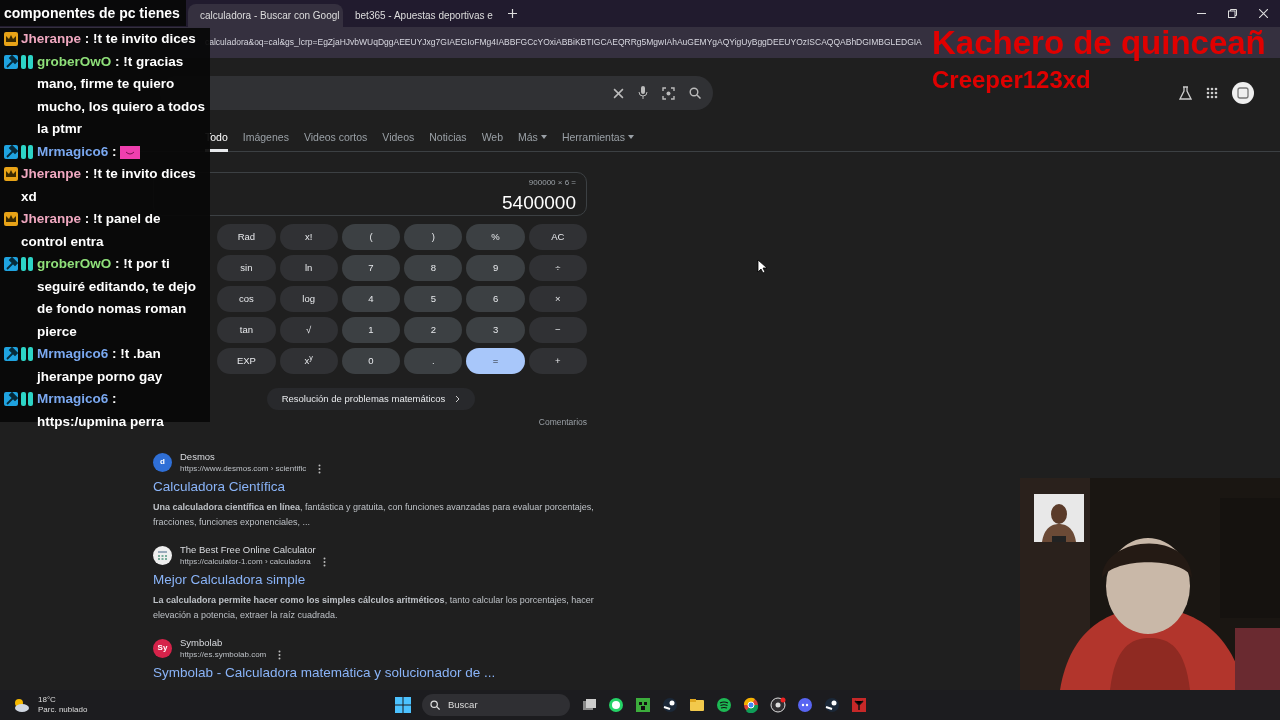 This screenshot has width=1280, height=720. Describe the element at coordinates (371, 399) in the screenshot. I see `math-solver-link: Resolución de problemas matemáticos` at that location.